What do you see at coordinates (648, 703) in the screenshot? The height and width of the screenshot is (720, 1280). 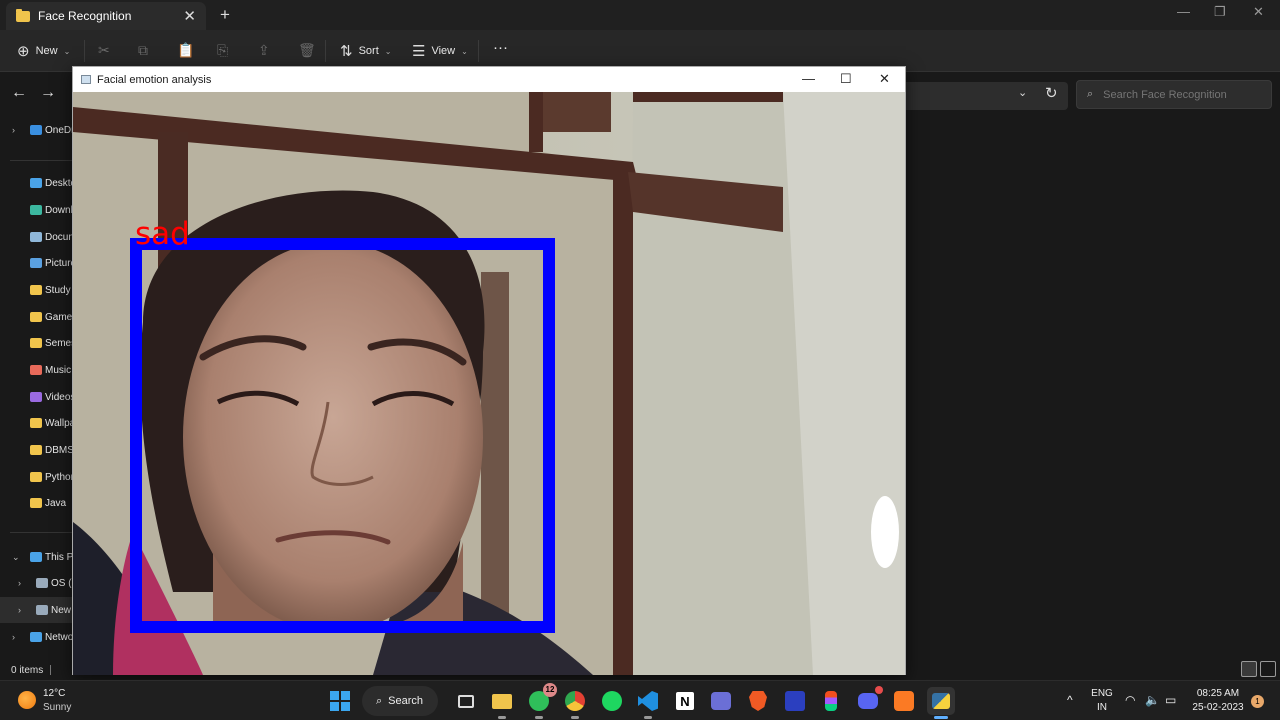 I see `vscode-app` at bounding box center [648, 703].